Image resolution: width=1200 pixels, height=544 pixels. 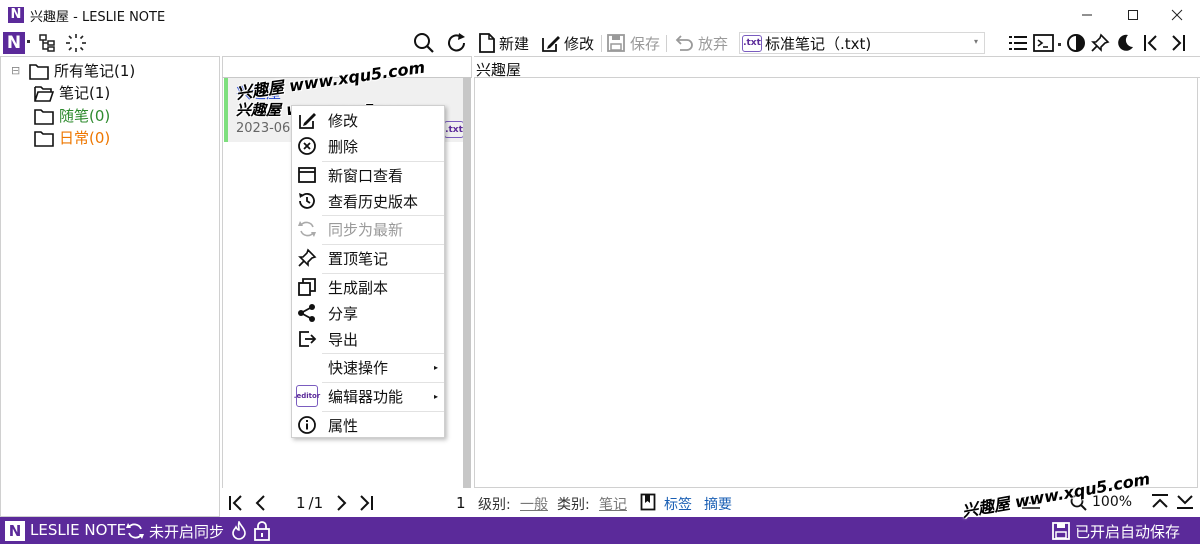 I want to click on menu-item-duplicate: 生成副本, so click(x=368, y=287).